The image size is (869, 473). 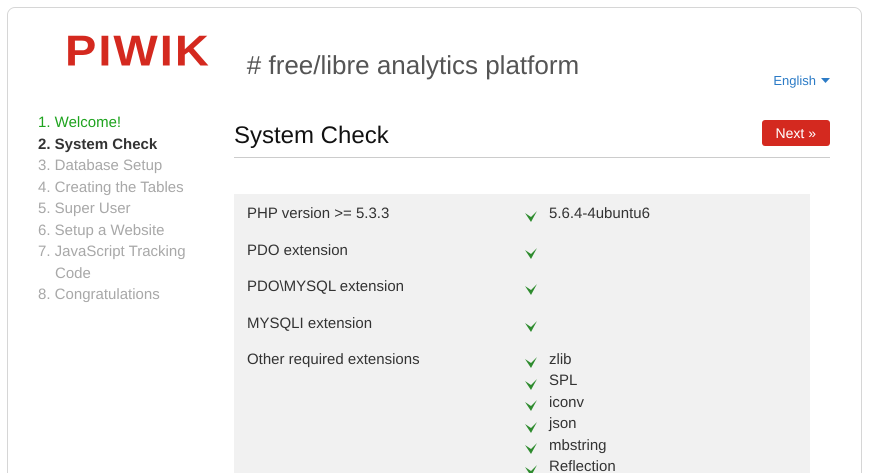 I want to click on step-item: 4. Creating the Tables, so click(x=111, y=188).